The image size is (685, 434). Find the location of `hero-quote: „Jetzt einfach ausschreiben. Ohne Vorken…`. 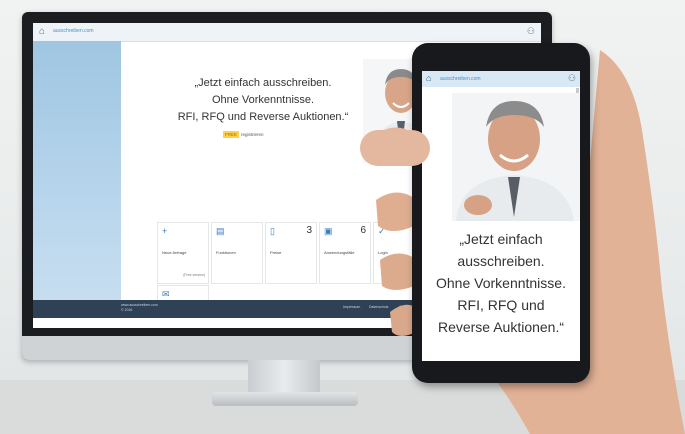

hero-quote: „Jetzt einfach ausschreiben. Ohne Vorken… is located at coordinates (263, 100).